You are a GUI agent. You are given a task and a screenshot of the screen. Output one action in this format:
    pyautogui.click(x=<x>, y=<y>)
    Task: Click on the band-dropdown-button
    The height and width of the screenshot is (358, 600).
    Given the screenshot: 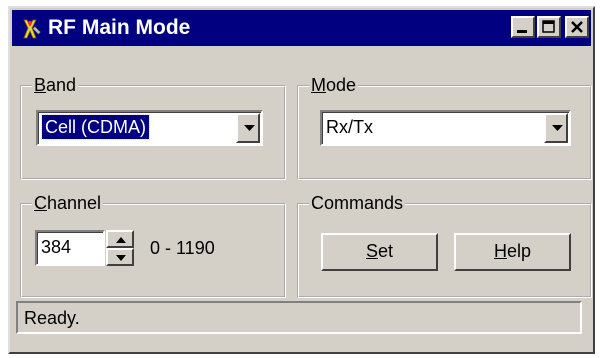 What is the action you would take?
    pyautogui.click(x=248, y=128)
    